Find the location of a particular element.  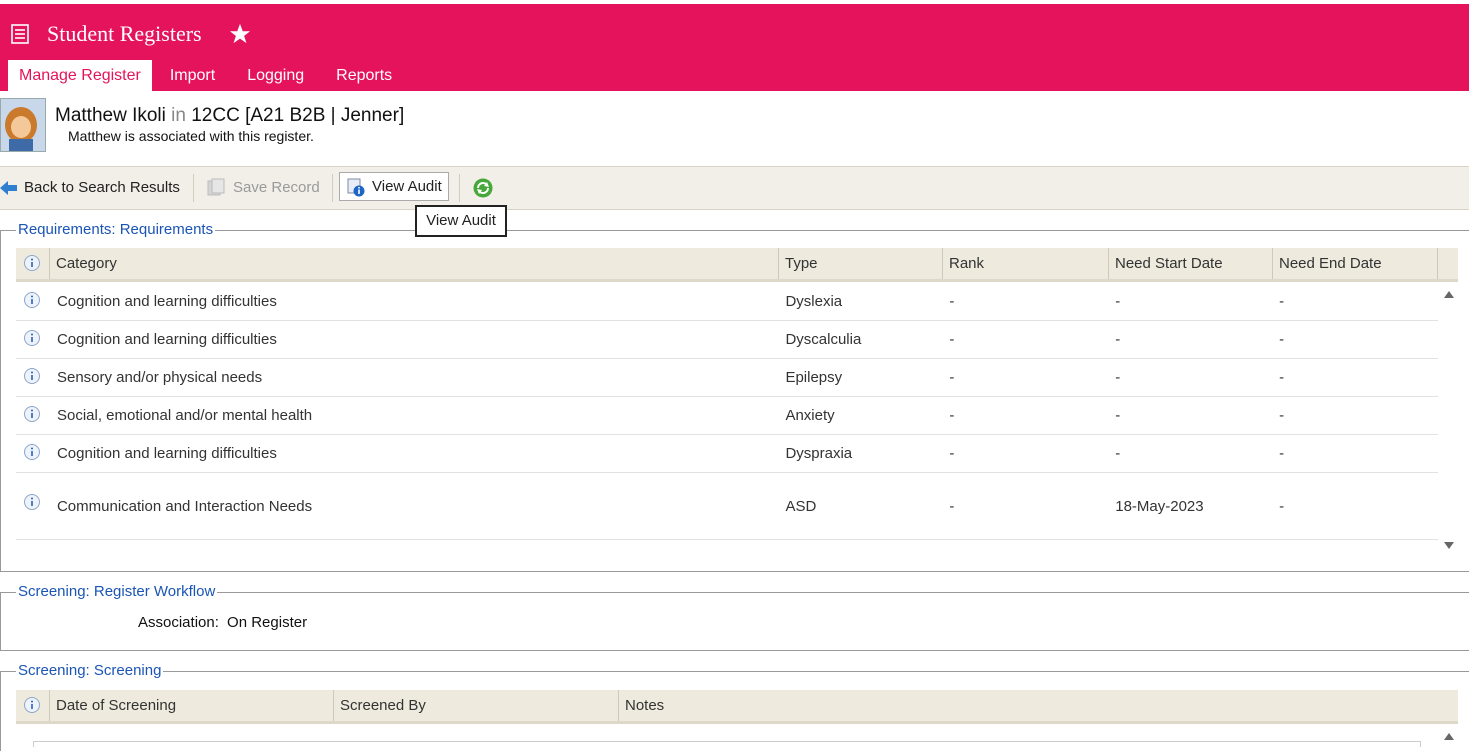

cell-type: ASD is located at coordinates (801, 506).